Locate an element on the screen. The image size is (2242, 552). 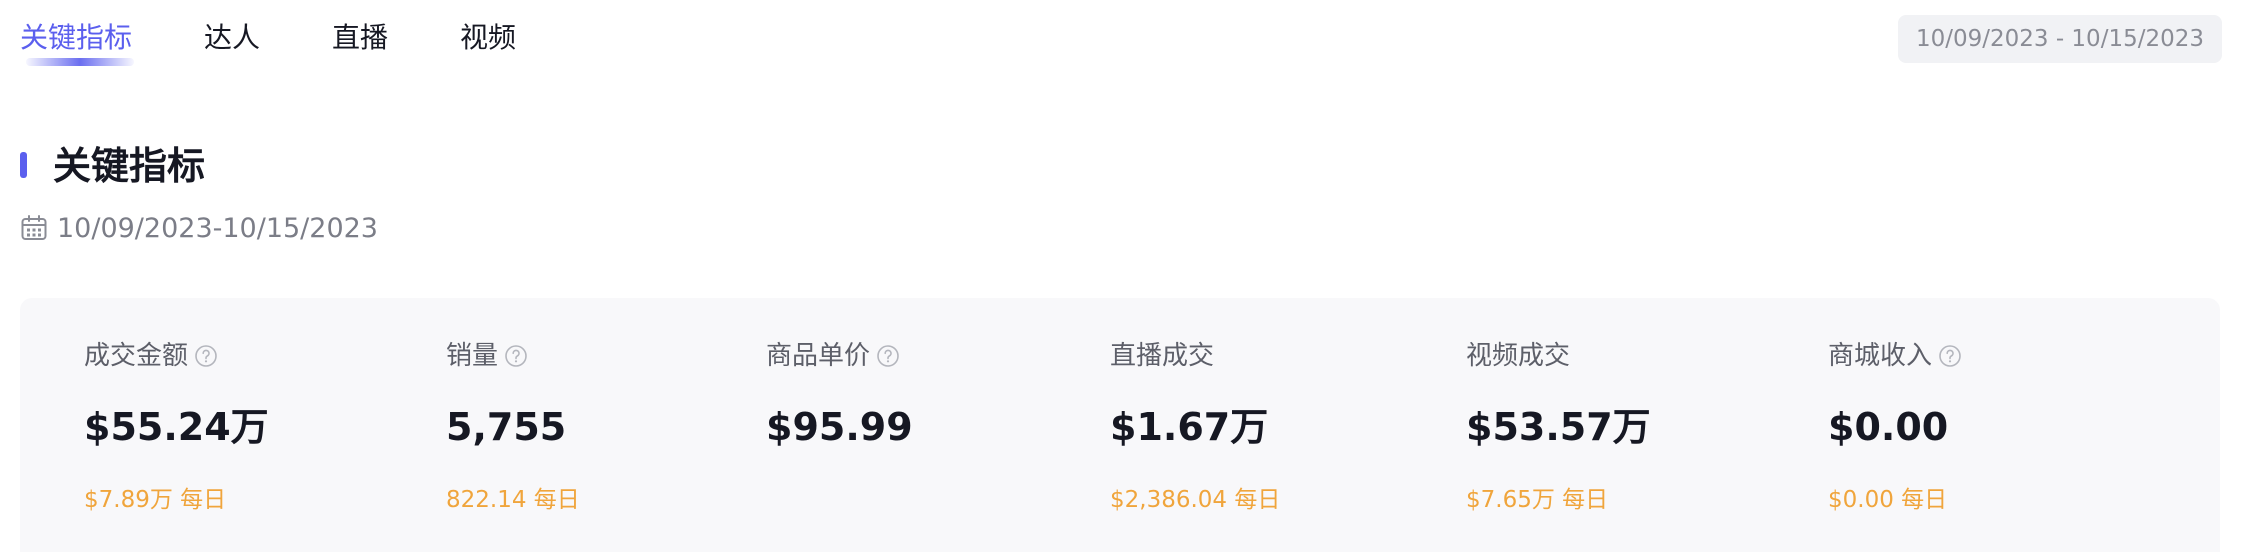
metric-value: $0.00 is located at coordinates (1888, 427).